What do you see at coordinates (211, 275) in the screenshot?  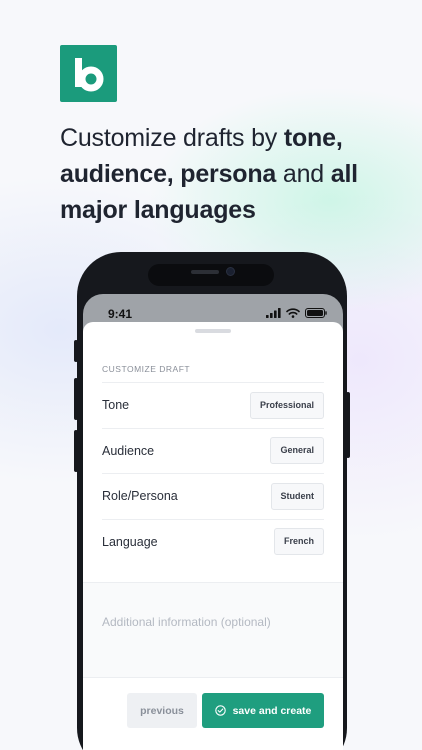 I see `dynamic-island` at bounding box center [211, 275].